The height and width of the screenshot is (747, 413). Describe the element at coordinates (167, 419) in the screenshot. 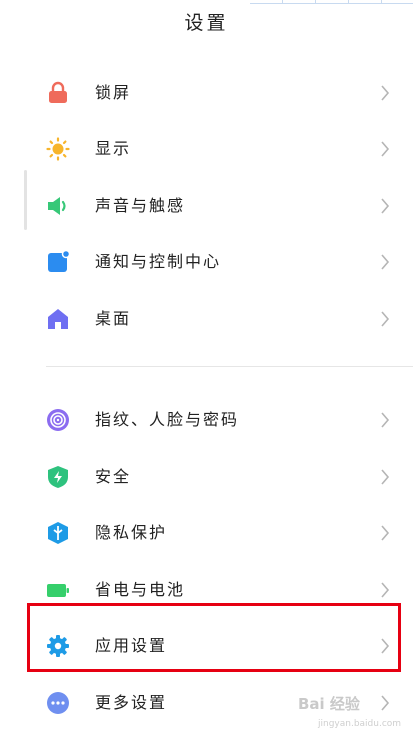

I see `settings-item-label: 指纹、人脸与密码` at that location.